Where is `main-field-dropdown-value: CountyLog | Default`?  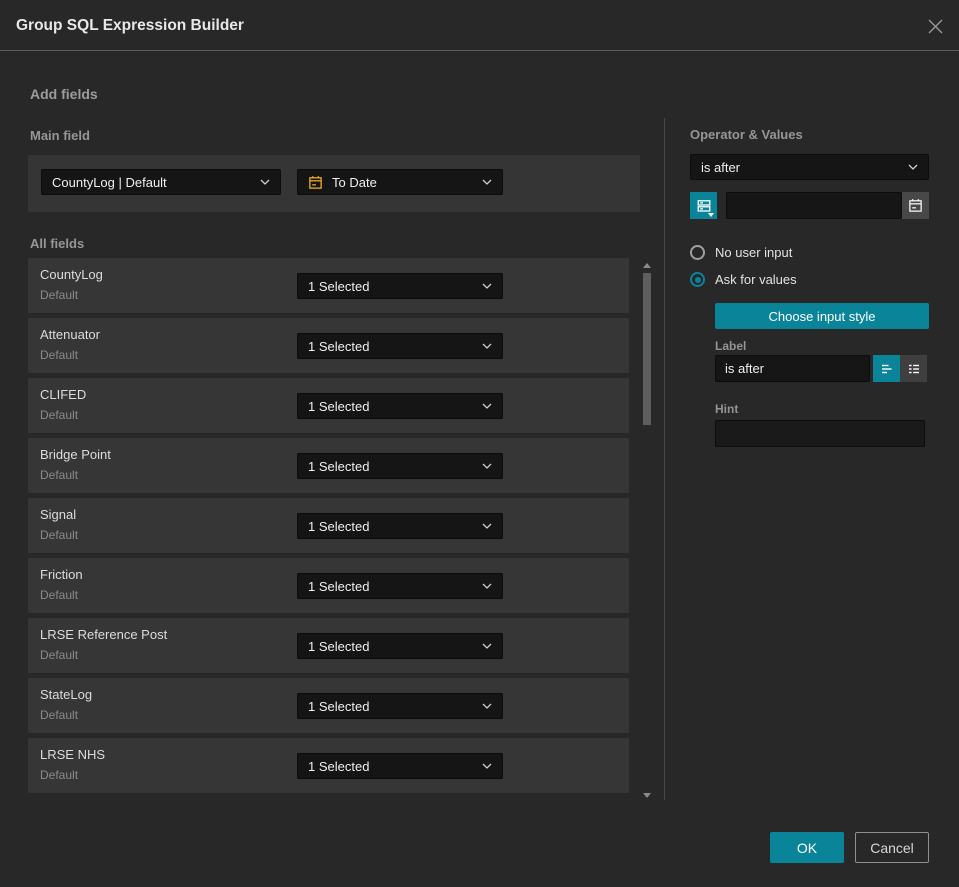 main-field-dropdown-value: CountyLog | Default is located at coordinates (109, 182).